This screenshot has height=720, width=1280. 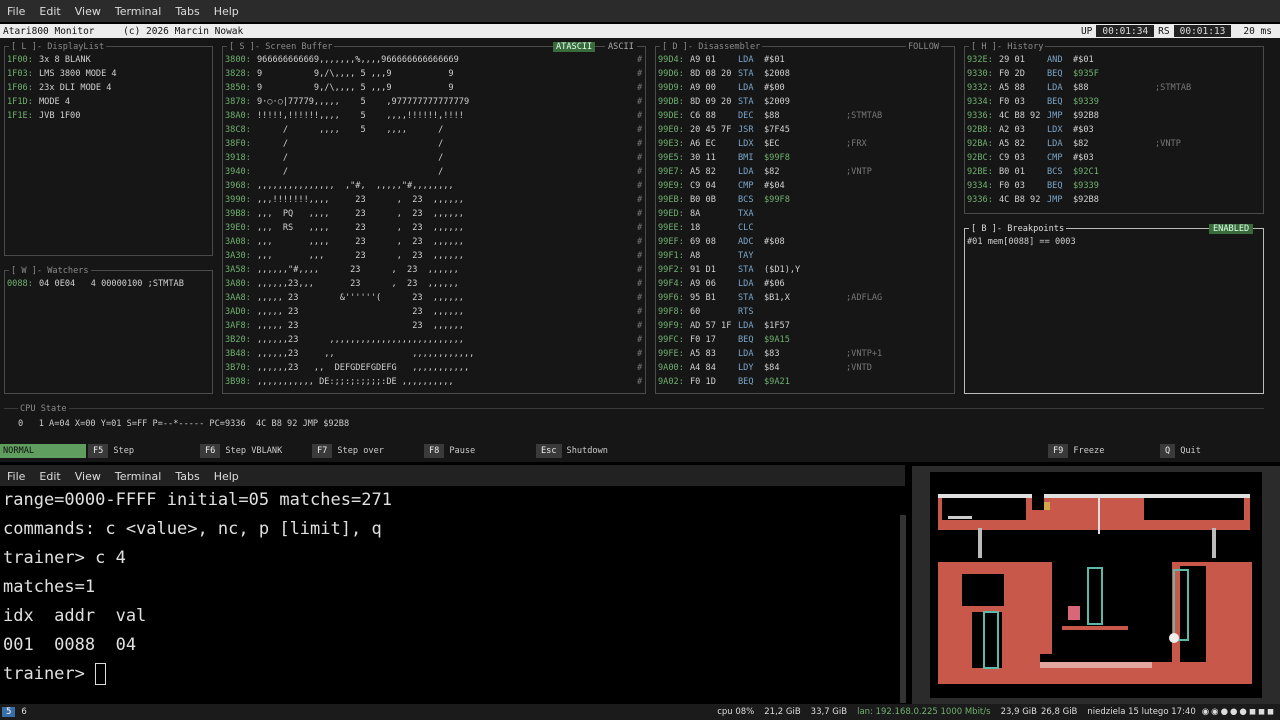 I want to click on trainer-scrollbar, so click(x=903, y=609).